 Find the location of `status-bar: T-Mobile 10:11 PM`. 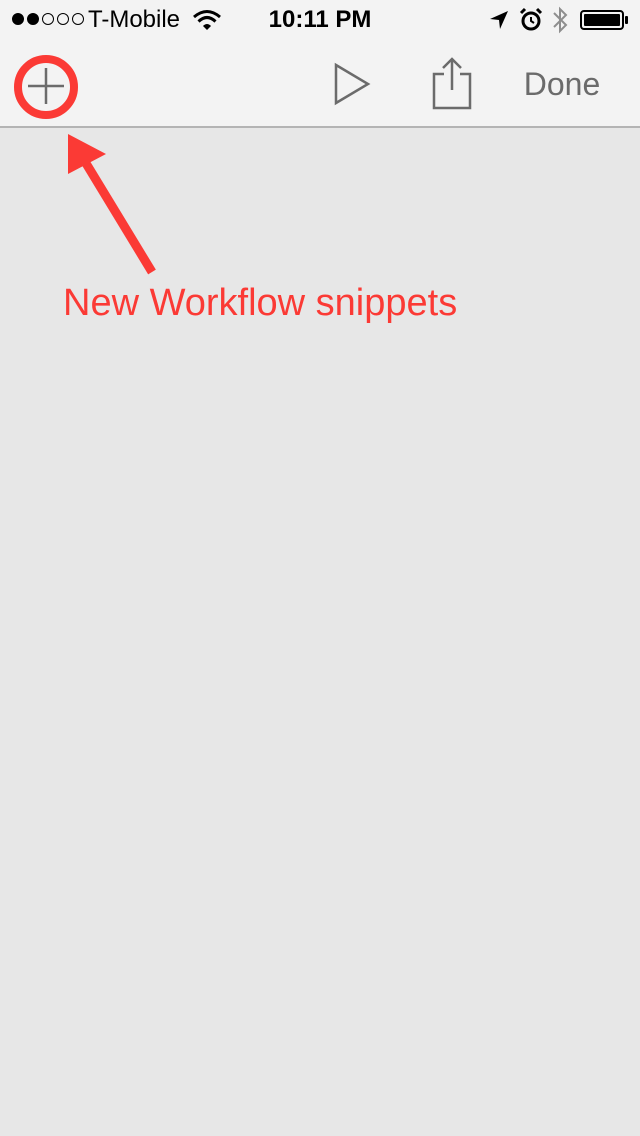

status-bar: T-Mobile 10:11 PM is located at coordinates (320, 20).